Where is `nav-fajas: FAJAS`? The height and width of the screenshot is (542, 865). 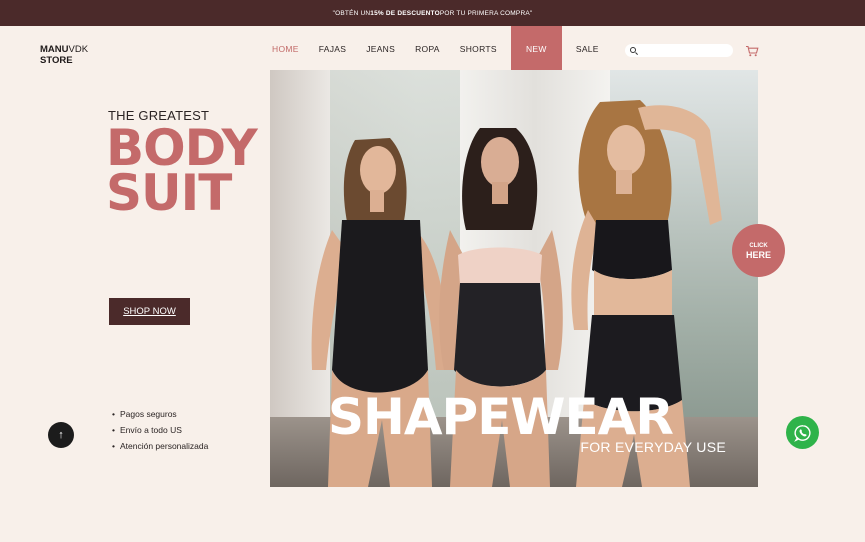
nav-fajas: FAJAS is located at coordinates (332, 48).